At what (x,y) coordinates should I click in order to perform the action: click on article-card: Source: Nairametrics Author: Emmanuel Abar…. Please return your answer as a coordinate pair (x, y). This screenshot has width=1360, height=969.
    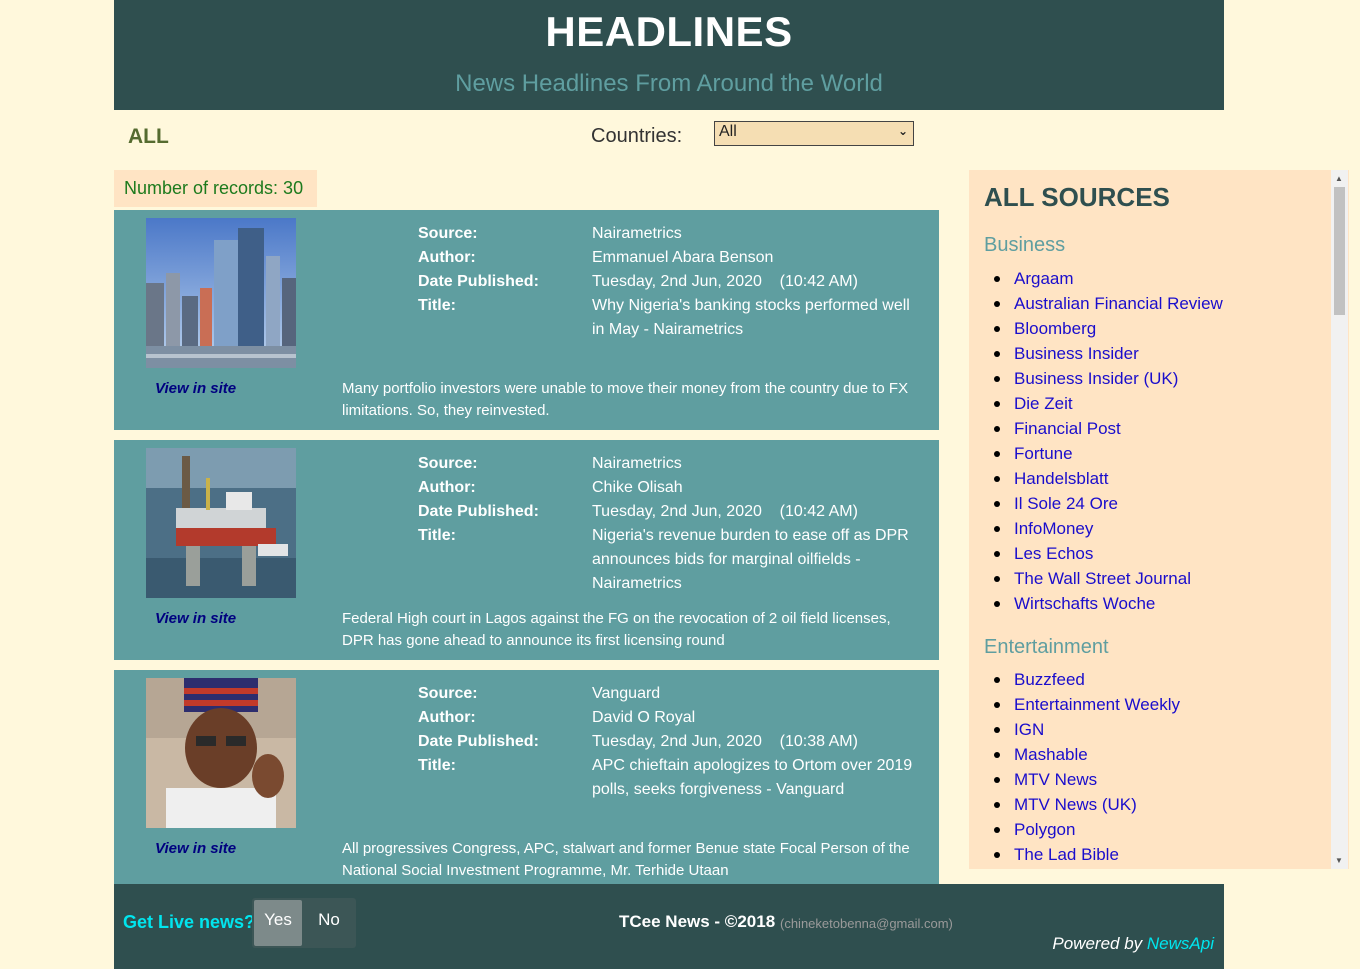
    Looking at the image, I should click on (526, 320).